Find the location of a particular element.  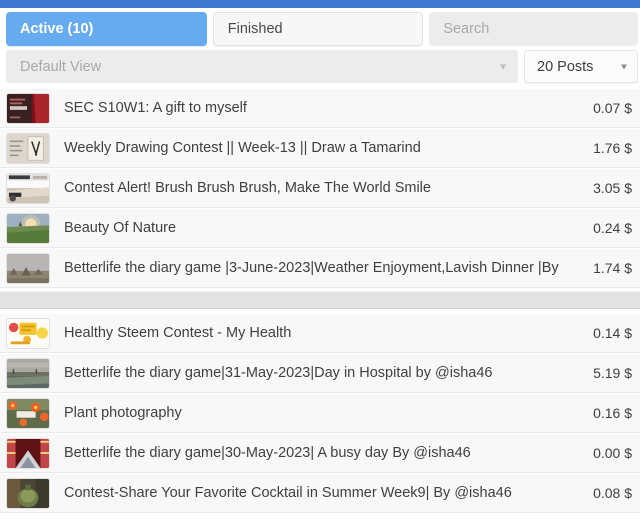

post-title: SEC S10W1: A gift to myself is located at coordinates (324, 108).